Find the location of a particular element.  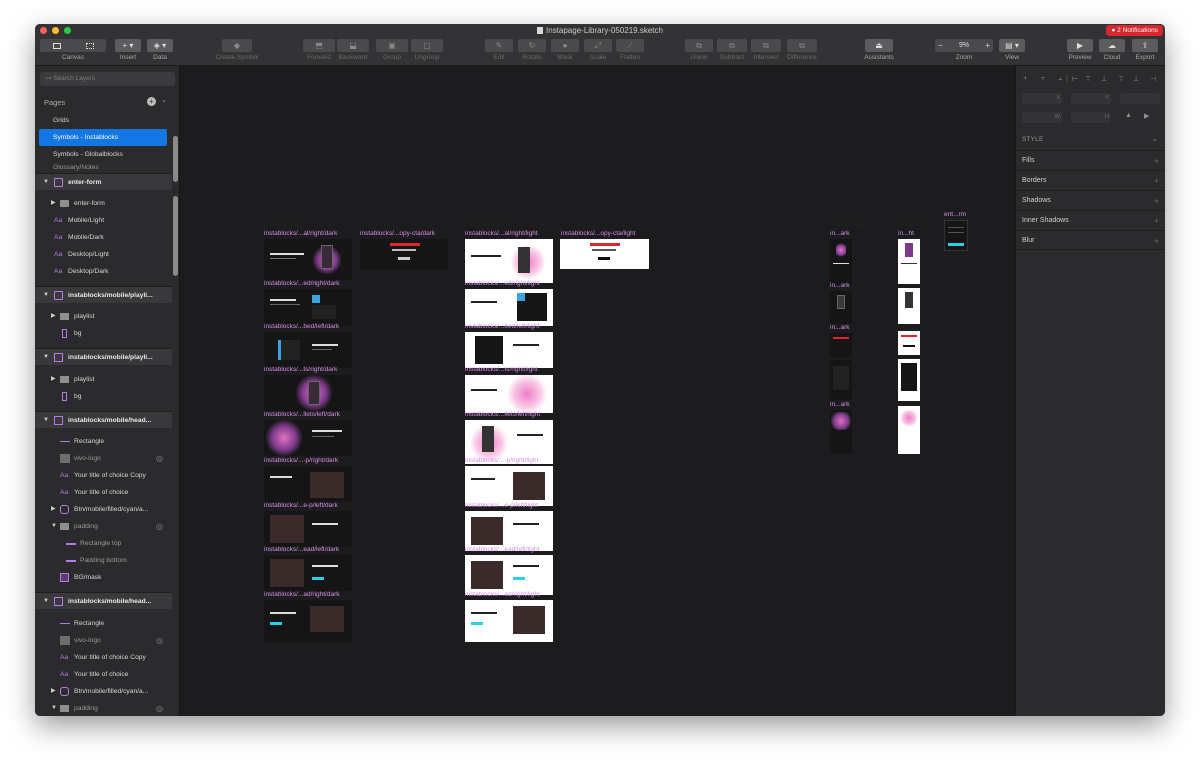

flatten-button: ⟋ Flatten is located at coordinates (630, 50).